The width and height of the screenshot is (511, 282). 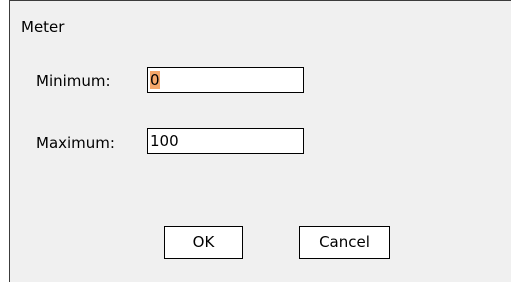 I want to click on dialog-title: Meter, so click(x=43, y=27).